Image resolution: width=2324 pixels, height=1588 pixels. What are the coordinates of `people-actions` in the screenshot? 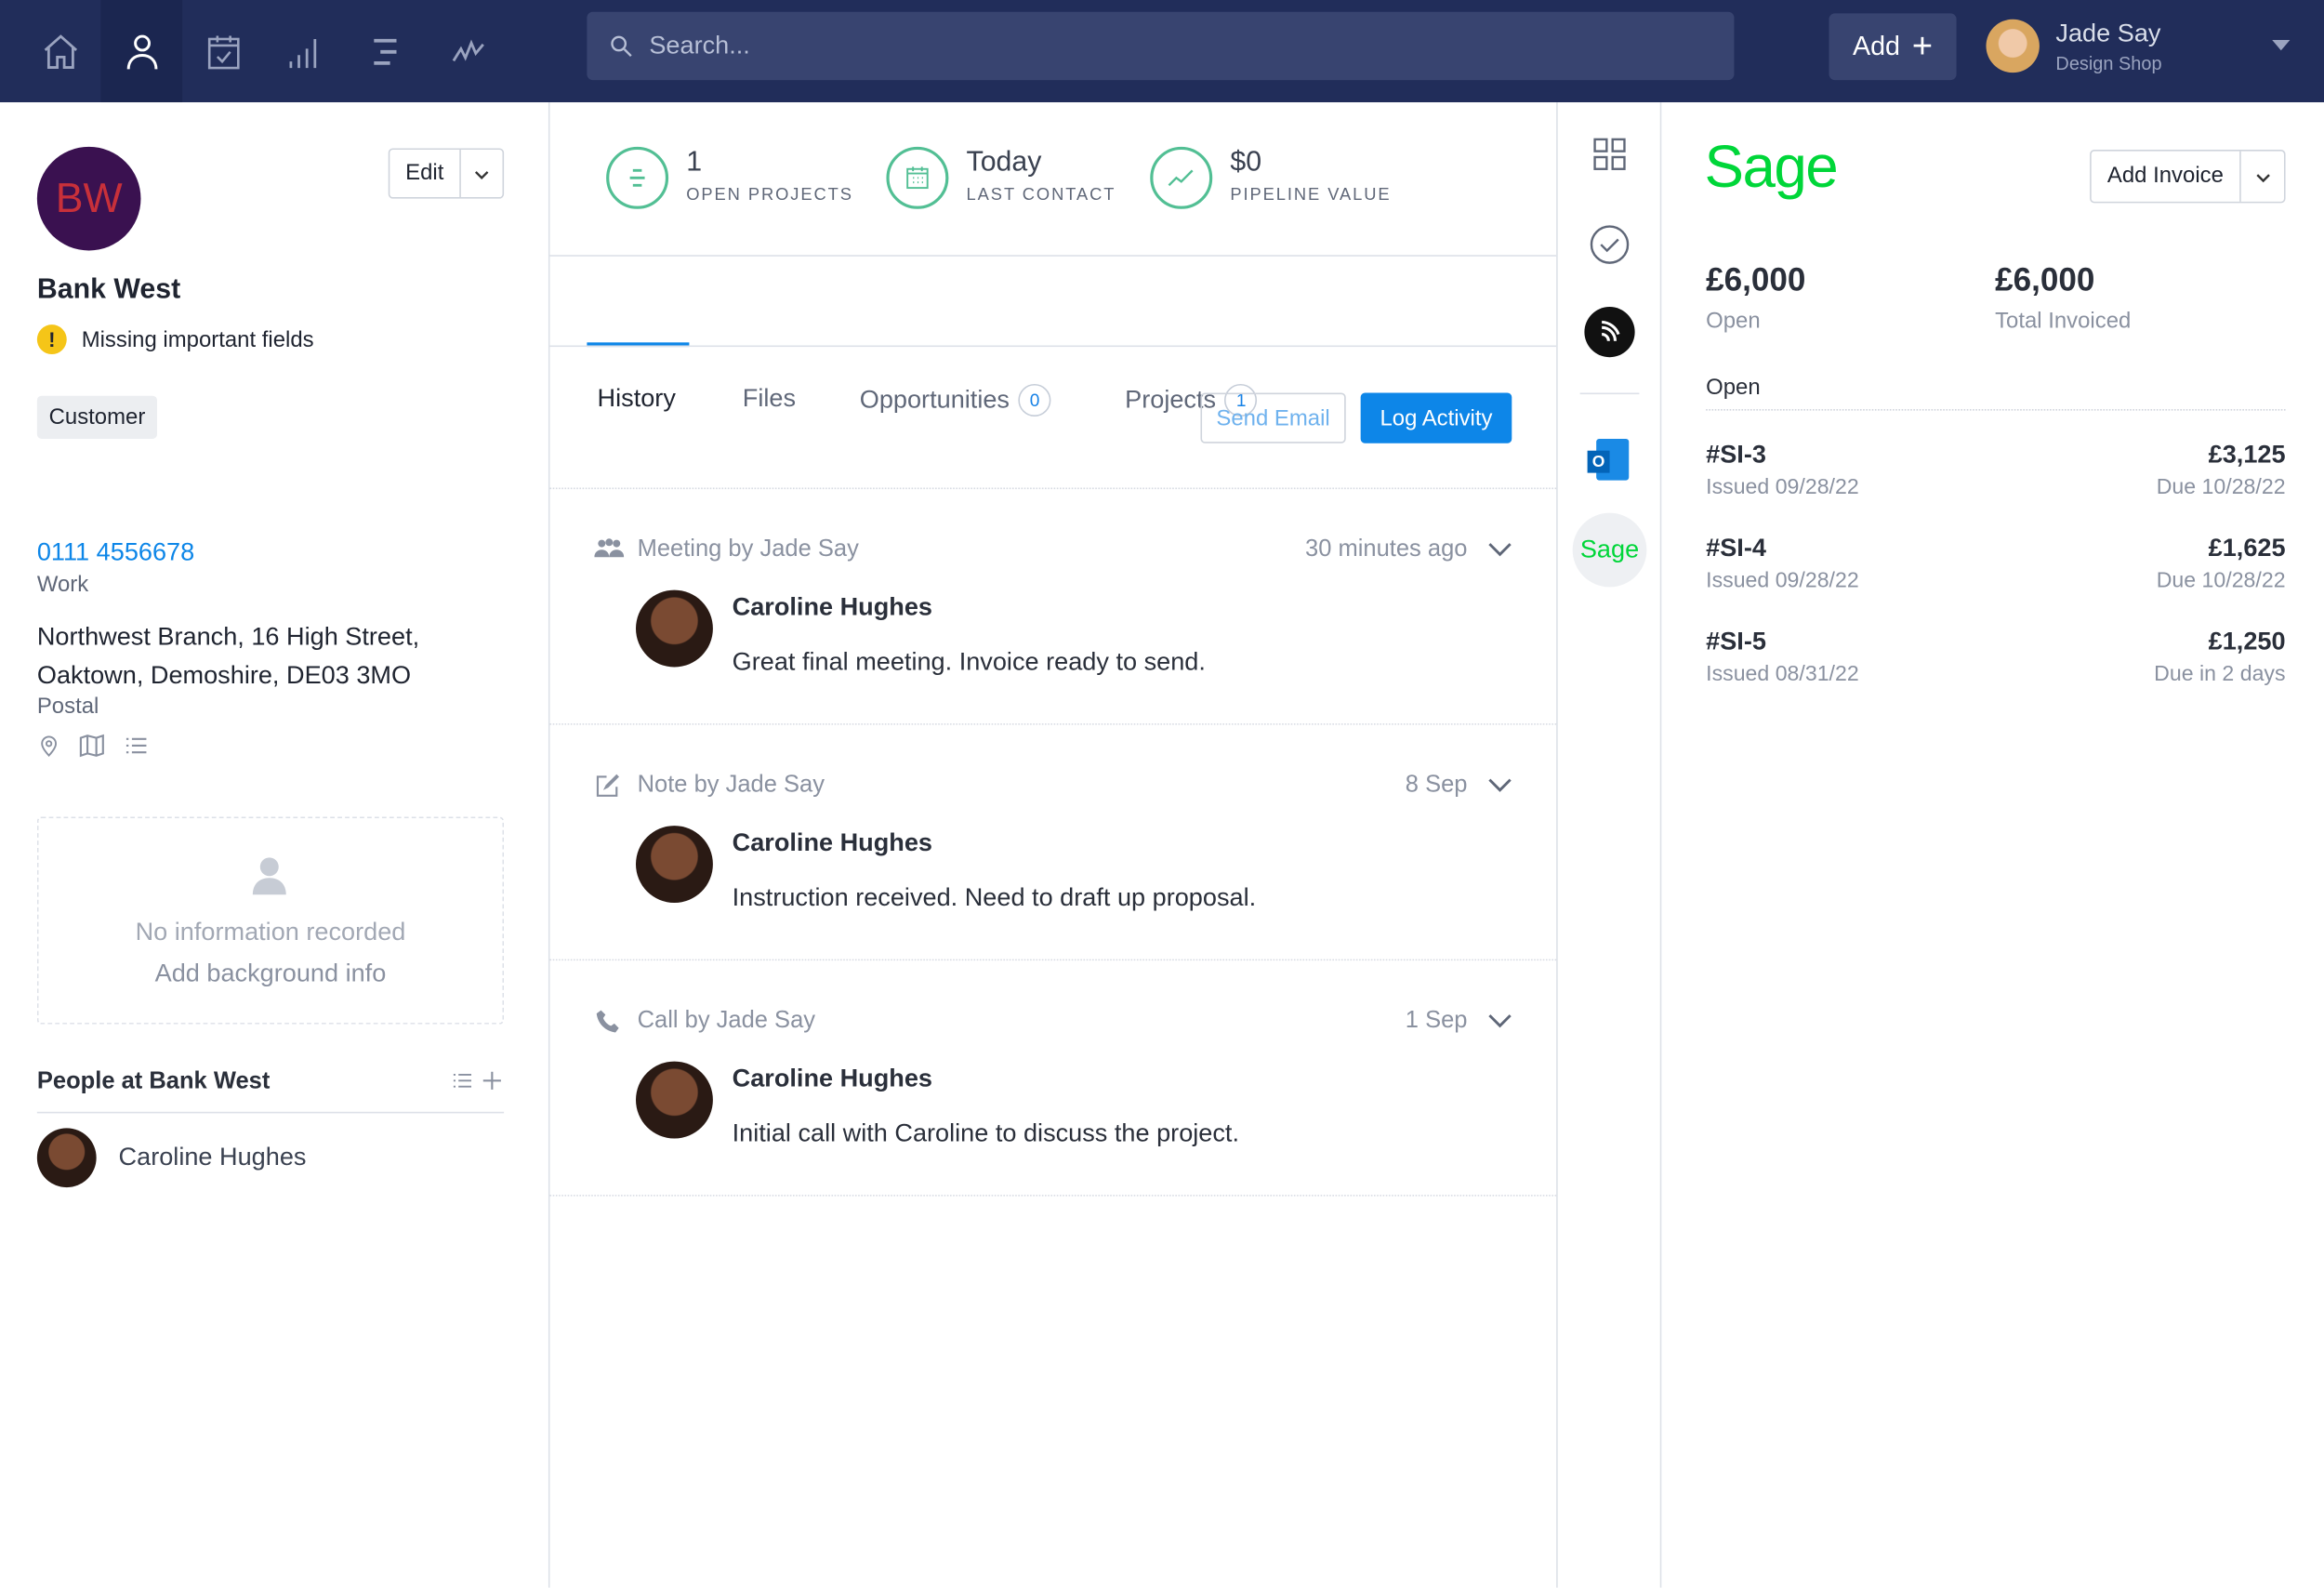 It's located at (477, 1081).